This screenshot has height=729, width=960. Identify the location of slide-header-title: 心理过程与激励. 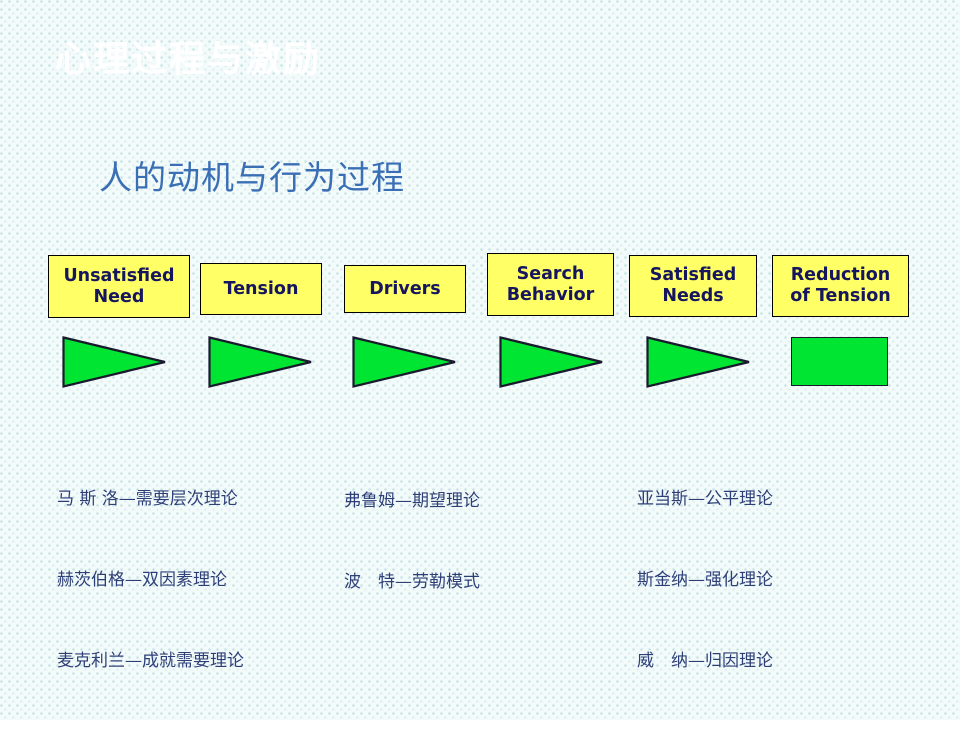
(188, 59).